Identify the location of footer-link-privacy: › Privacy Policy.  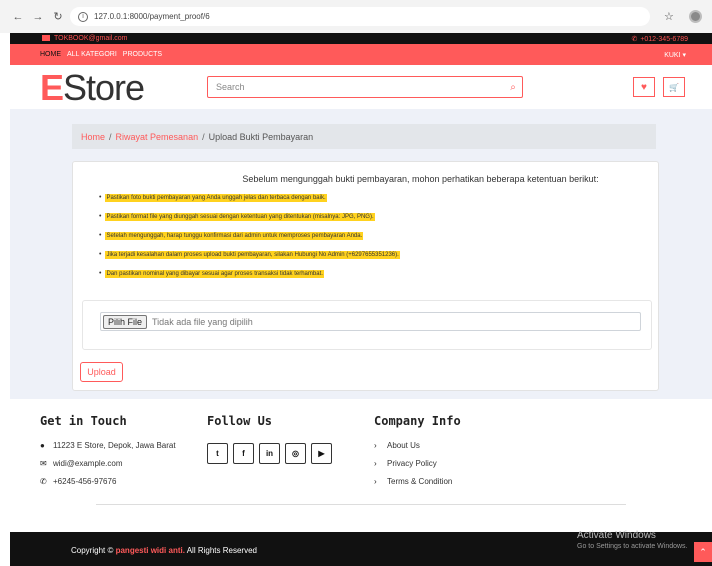
(405, 463).